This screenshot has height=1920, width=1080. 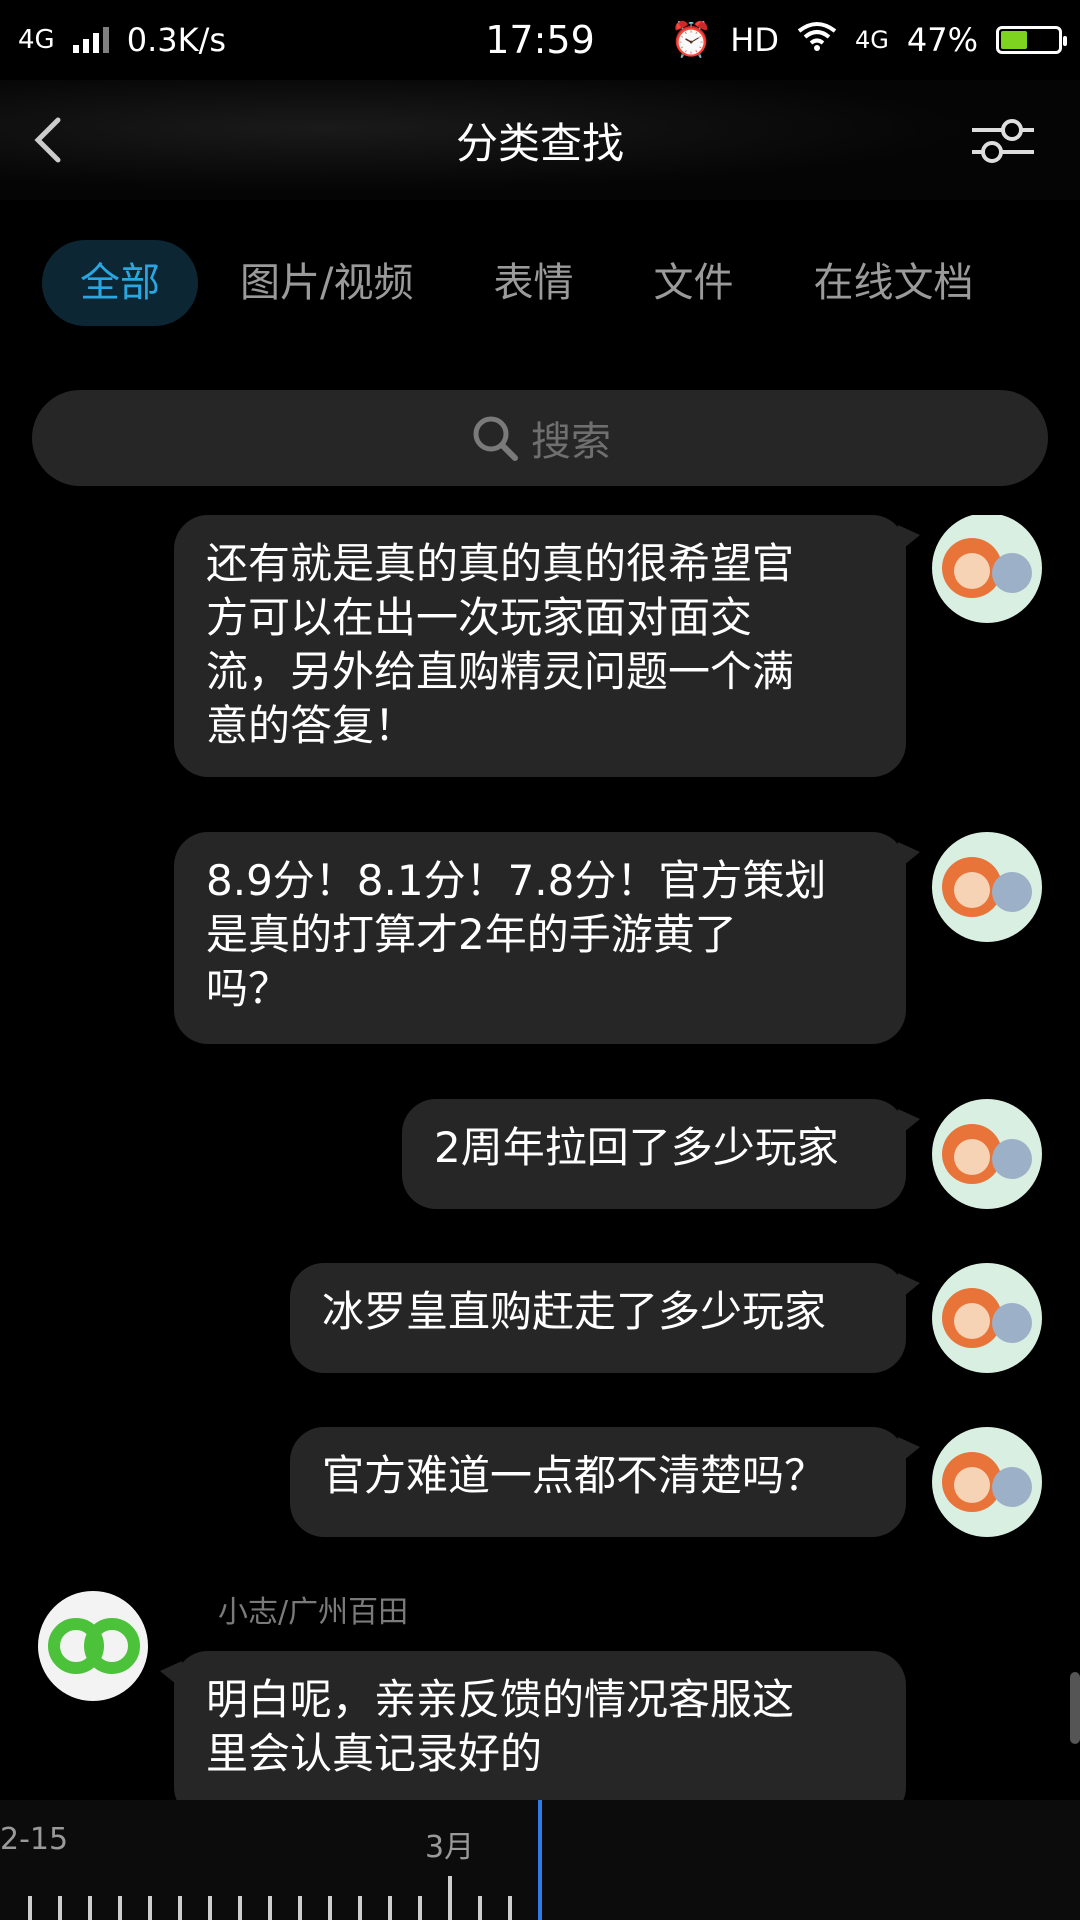 What do you see at coordinates (34, 1839) in the screenshot?
I see `timeline-label-date: 2-15` at bounding box center [34, 1839].